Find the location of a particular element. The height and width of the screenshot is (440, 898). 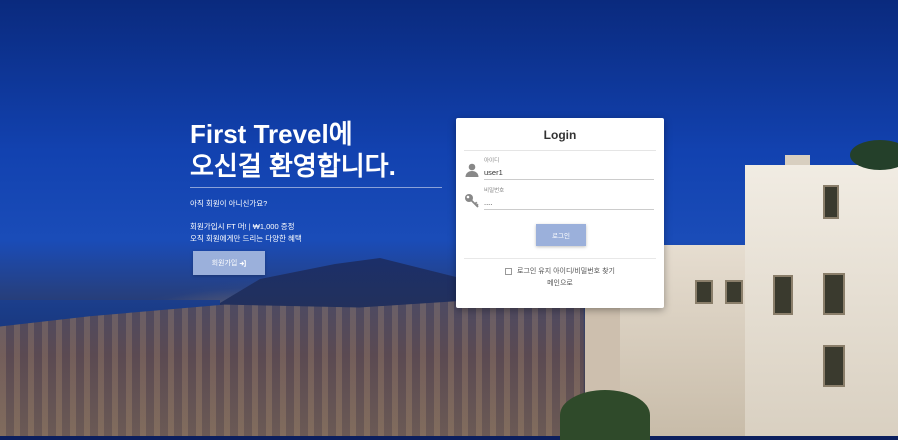

go-main-link: 메인으로 is located at coordinates (560, 283).